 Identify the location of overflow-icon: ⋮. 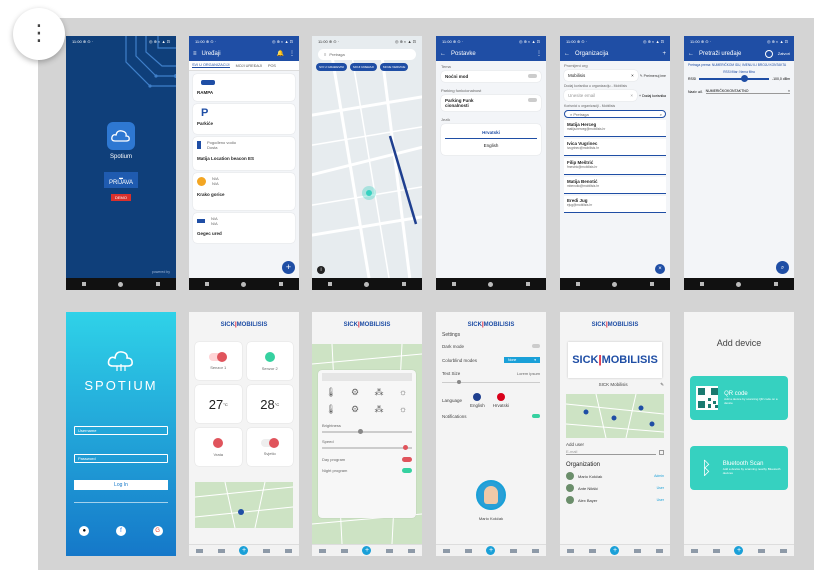
(292, 53).